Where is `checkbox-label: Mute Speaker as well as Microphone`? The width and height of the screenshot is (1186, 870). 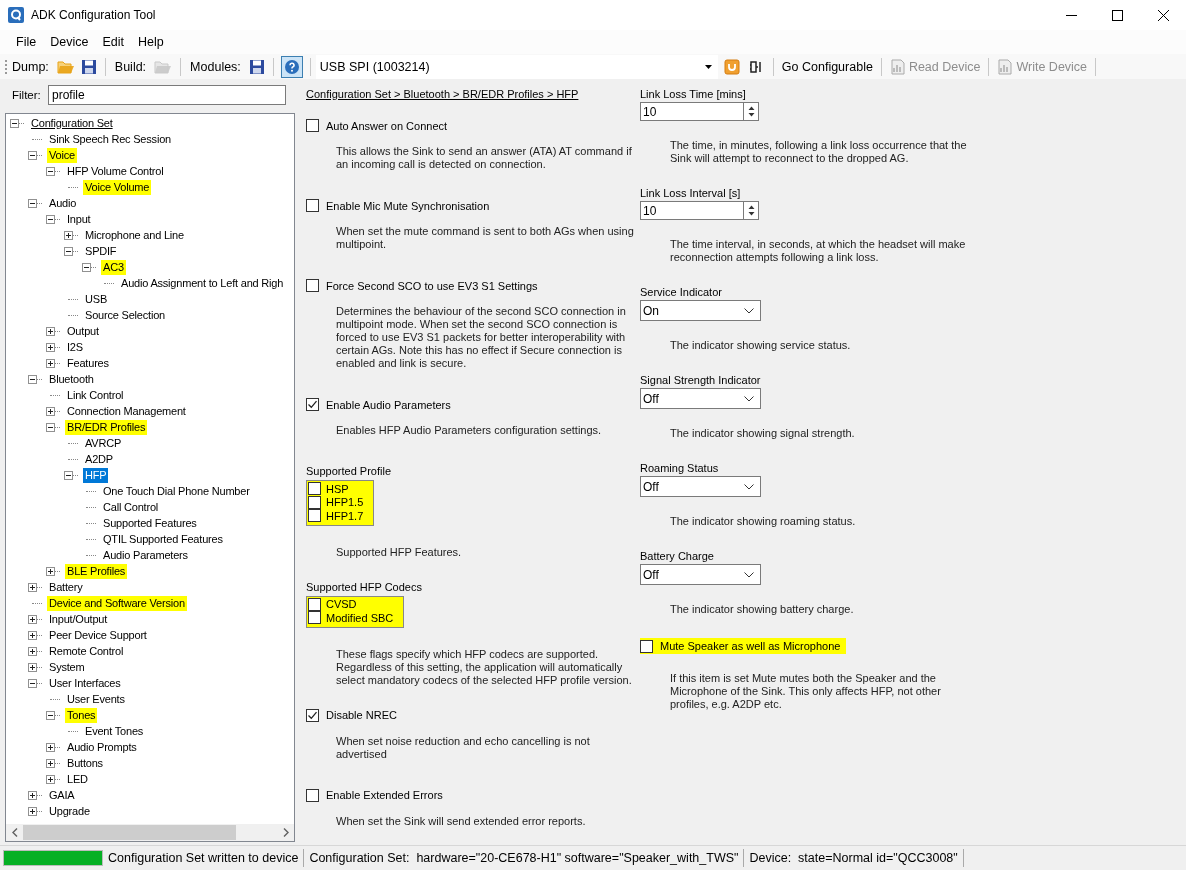
checkbox-label: Mute Speaker as well as Microphone is located at coordinates (750, 646).